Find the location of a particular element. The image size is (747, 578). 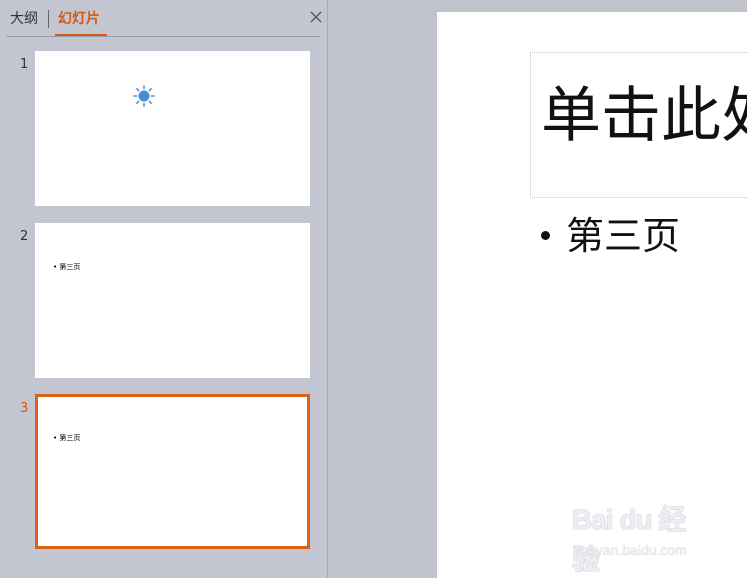

watermark-url: jingyan.baidu.com is located at coordinates (630, 550).